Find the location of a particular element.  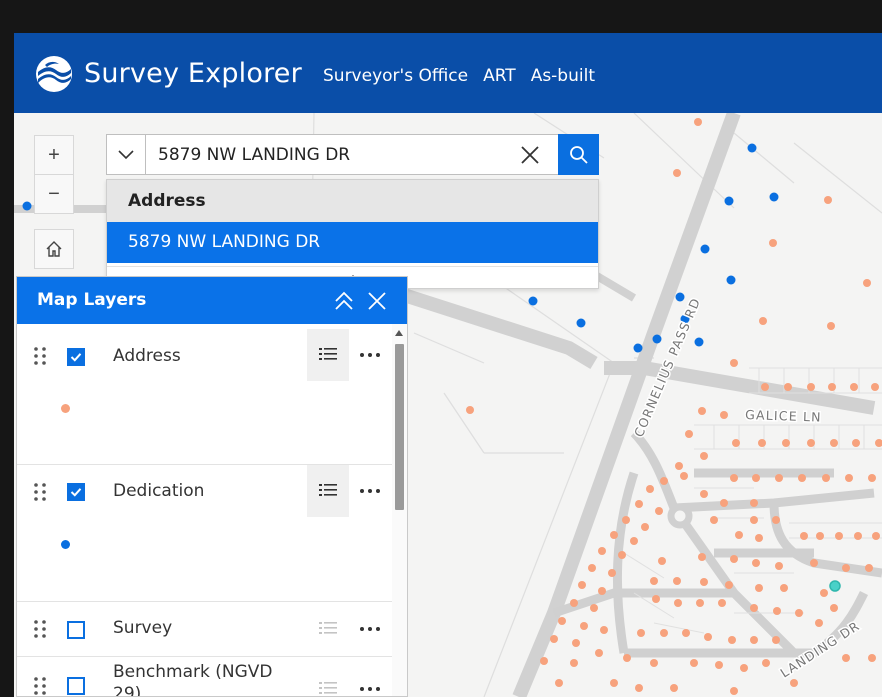

search-icon is located at coordinates (578, 154).